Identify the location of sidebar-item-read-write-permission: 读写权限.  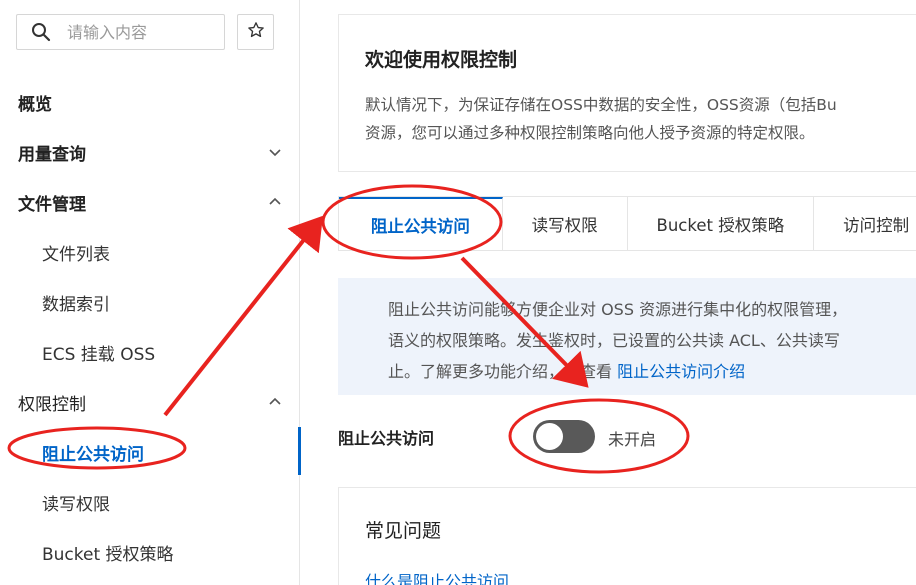
(149, 502).